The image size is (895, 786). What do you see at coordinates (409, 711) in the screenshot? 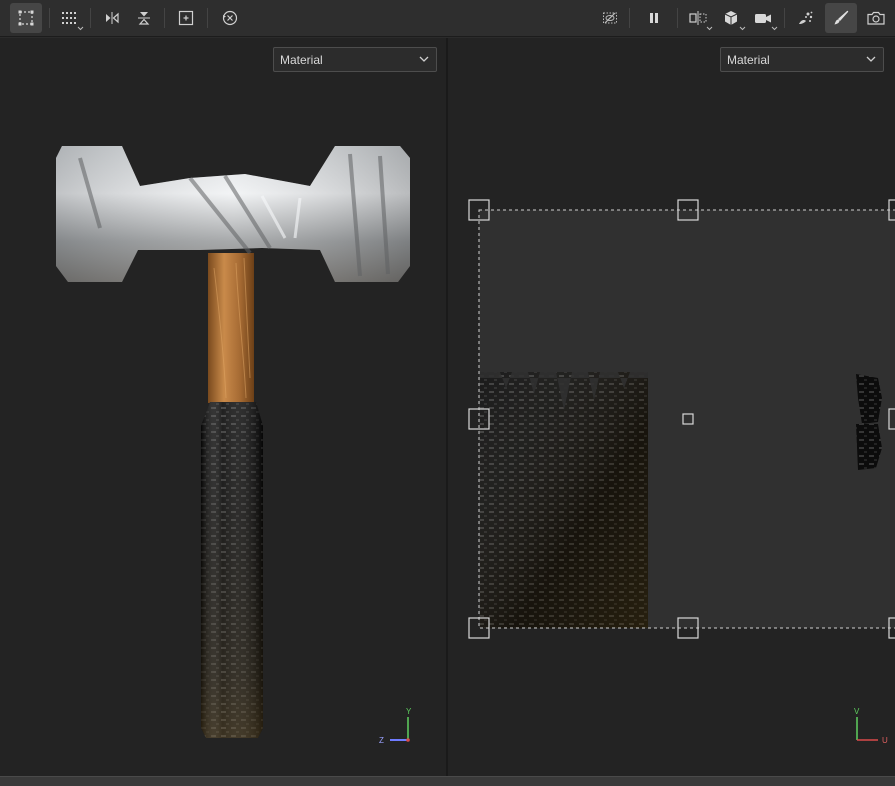
I see `gizmo-y-label: Y` at bounding box center [409, 711].